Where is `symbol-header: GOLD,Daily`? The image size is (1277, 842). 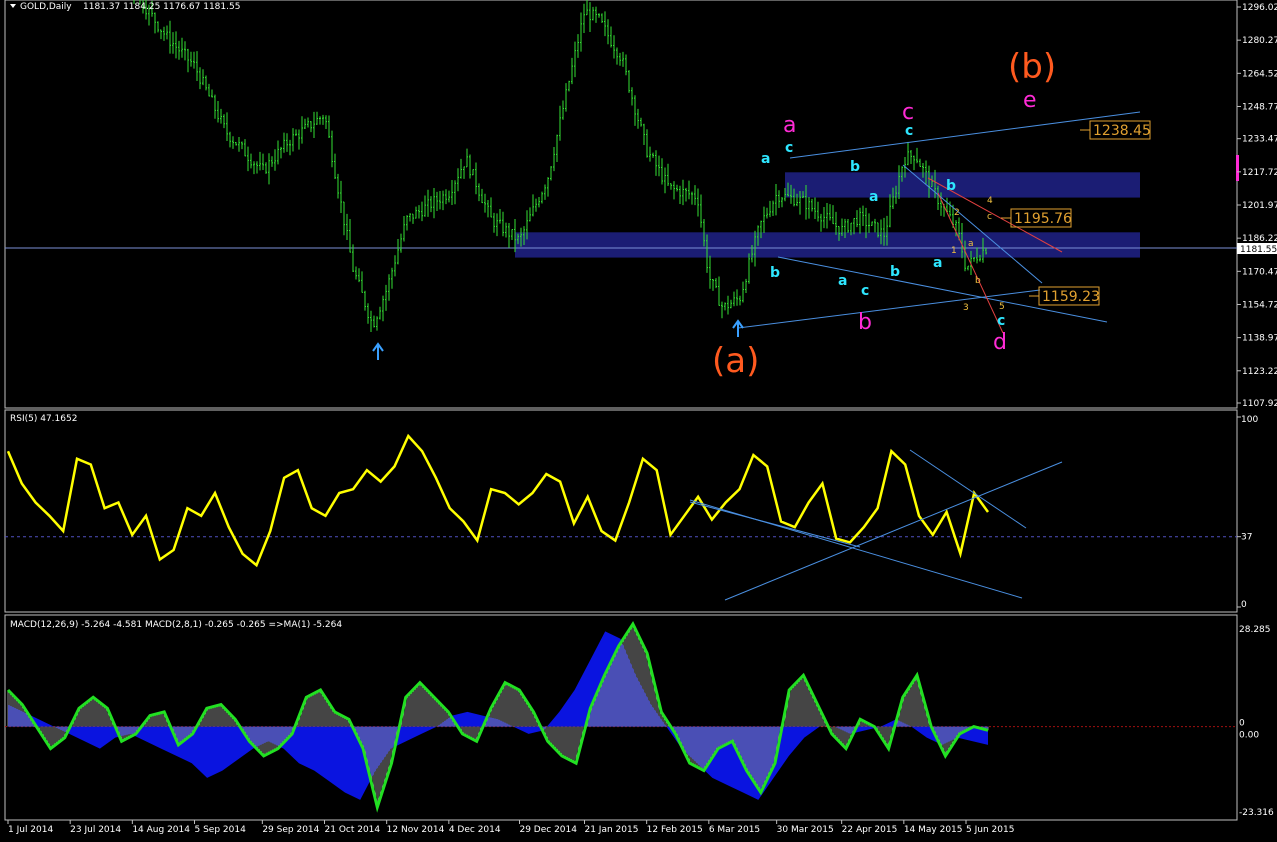
symbol-header: GOLD,Daily is located at coordinates (46, 7).